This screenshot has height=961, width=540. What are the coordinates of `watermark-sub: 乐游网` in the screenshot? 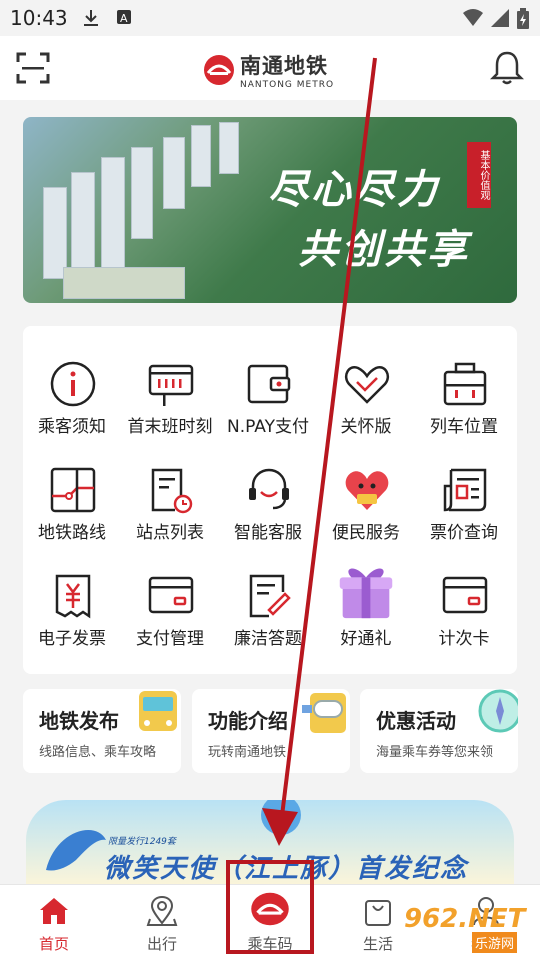 It's located at (495, 942).